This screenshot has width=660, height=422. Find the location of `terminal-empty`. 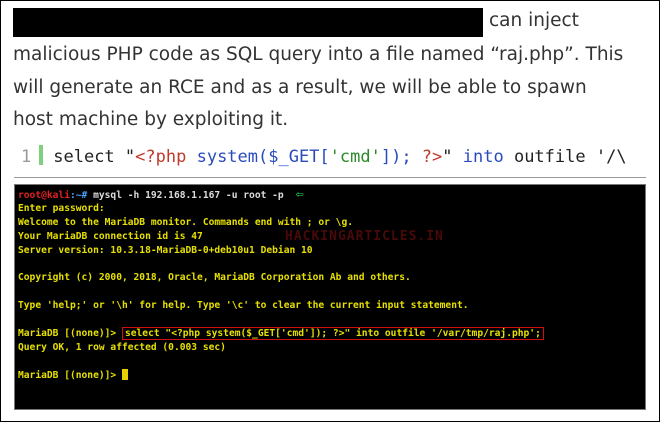

terminal-empty is located at coordinates (330, 362).